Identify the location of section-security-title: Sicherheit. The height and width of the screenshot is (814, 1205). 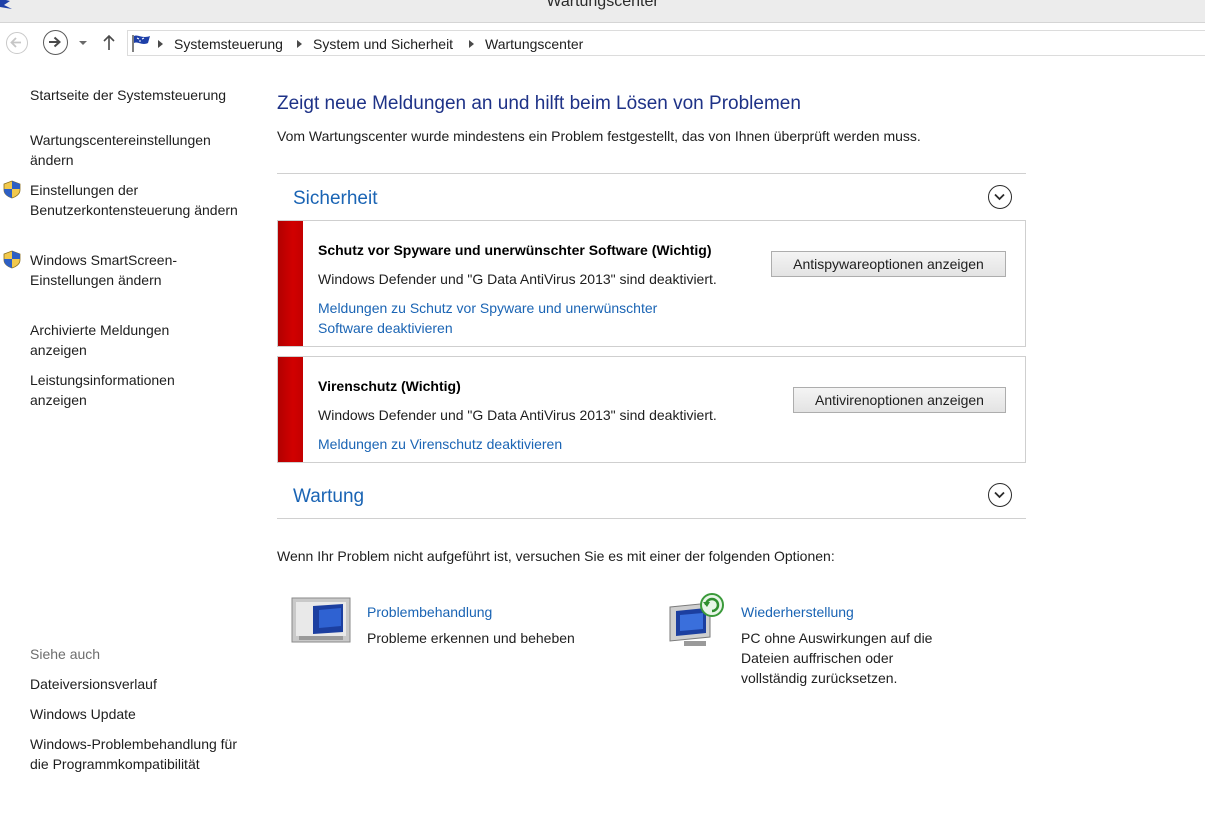
(335, 198).